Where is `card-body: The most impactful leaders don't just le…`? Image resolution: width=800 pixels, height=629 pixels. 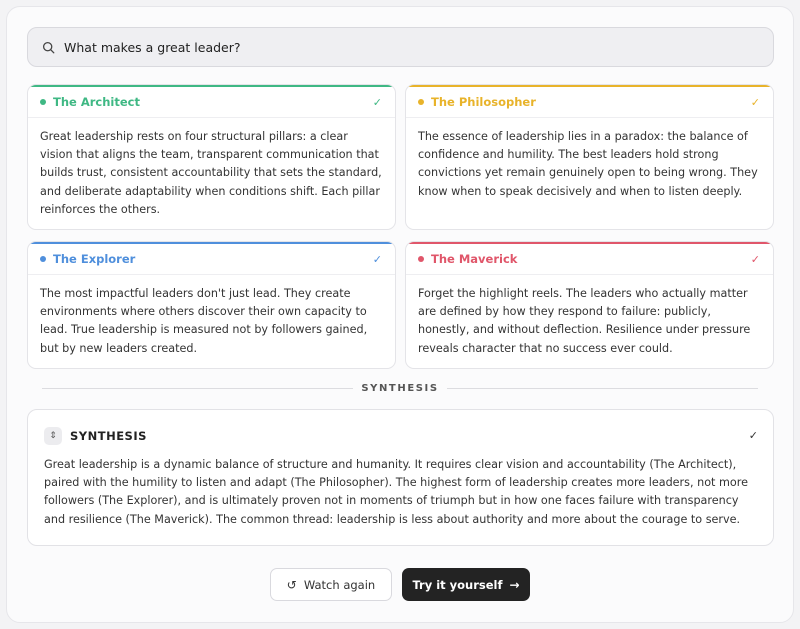
card-body: The most impactful leaders don't just le… is located at coordinates (204, 321).